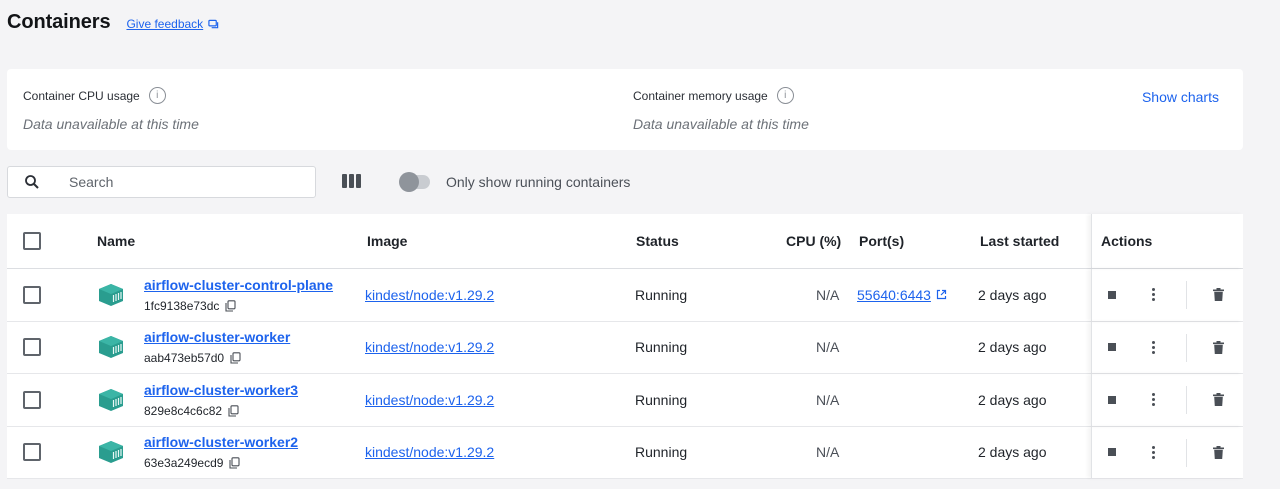 The height and width of the screenshot is (489, 1280). What do you see at coordinates (217, 337) in the screenshot?
I see `container-name-link: airflow-cluster-worker` at bounding box center [217, 337].